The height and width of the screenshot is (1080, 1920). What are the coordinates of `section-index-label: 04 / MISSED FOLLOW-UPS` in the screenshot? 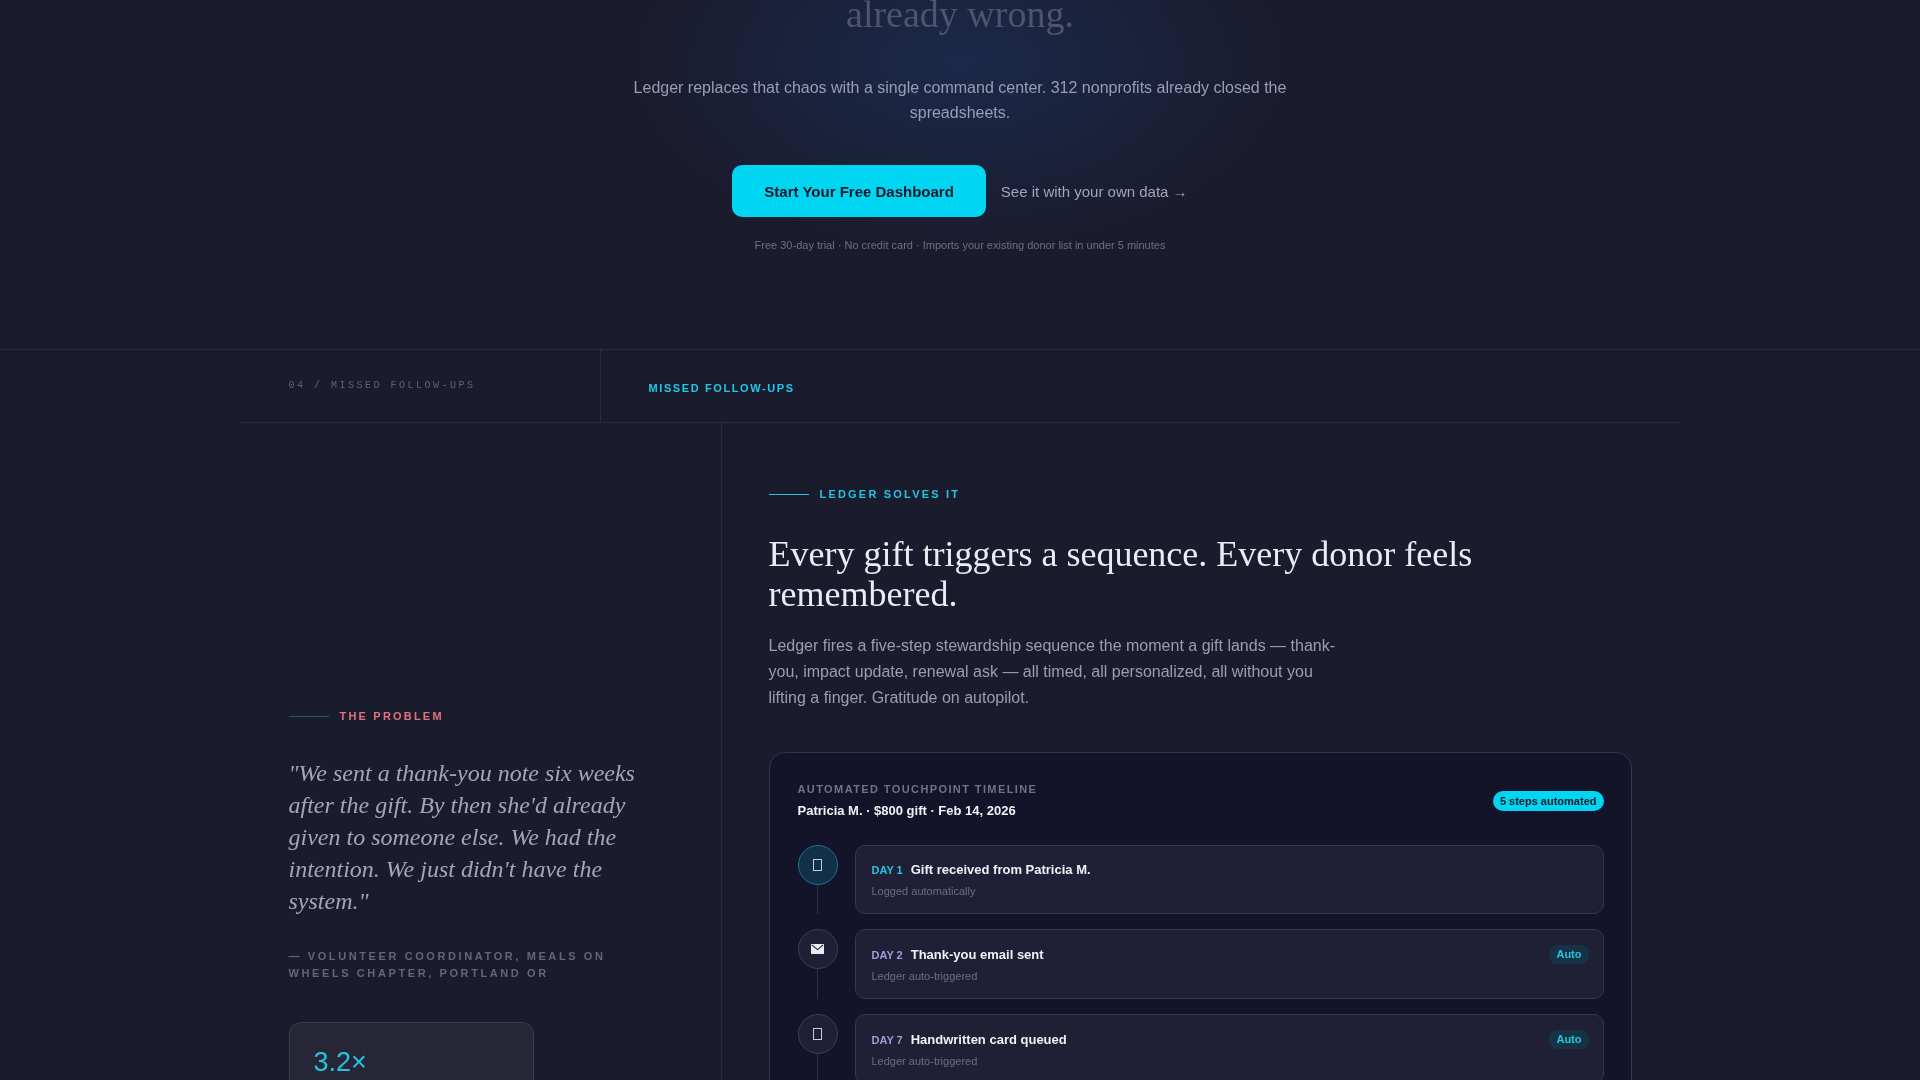 It's located at (382, 386).